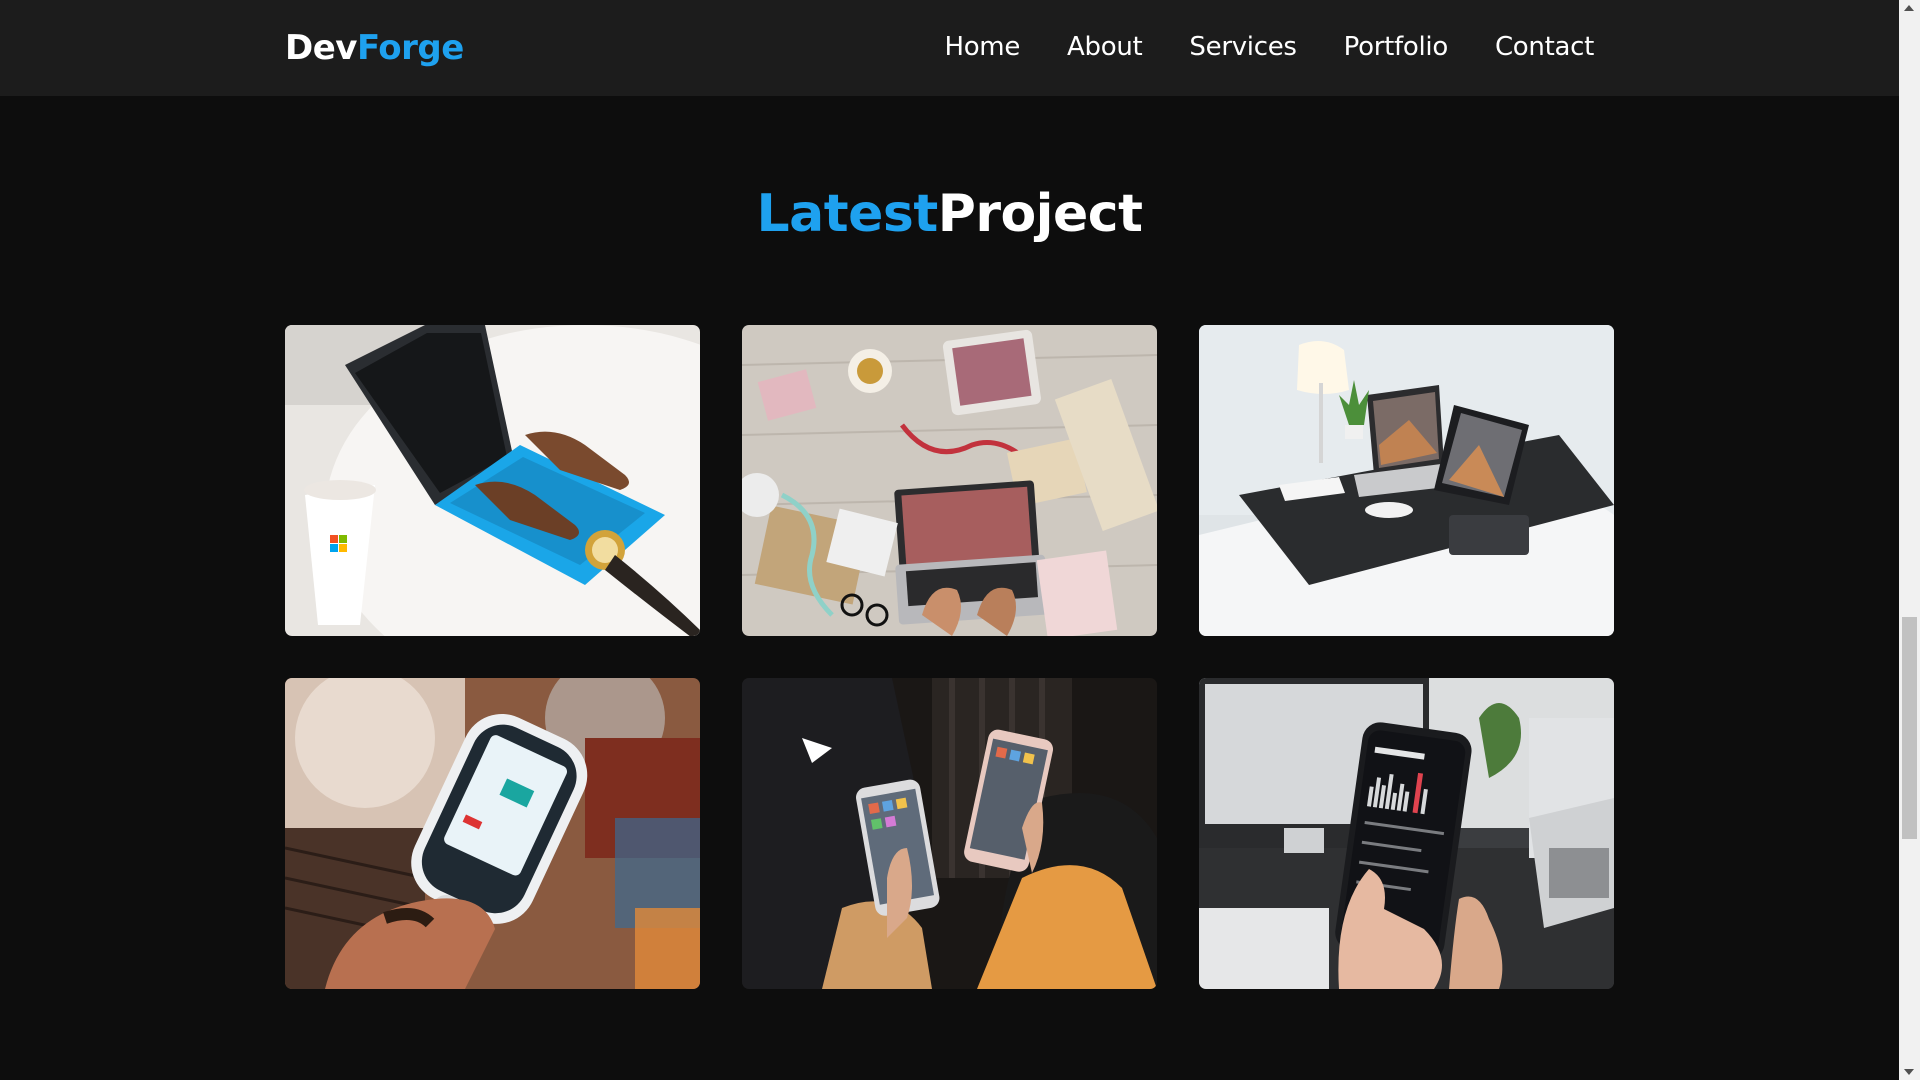 This screenshot has height=1080, width=1920. What do you see at coordinates (410, 48) in the screenshot?
I see `logo-text-forge: Forge` at bounding box center [410, 48].